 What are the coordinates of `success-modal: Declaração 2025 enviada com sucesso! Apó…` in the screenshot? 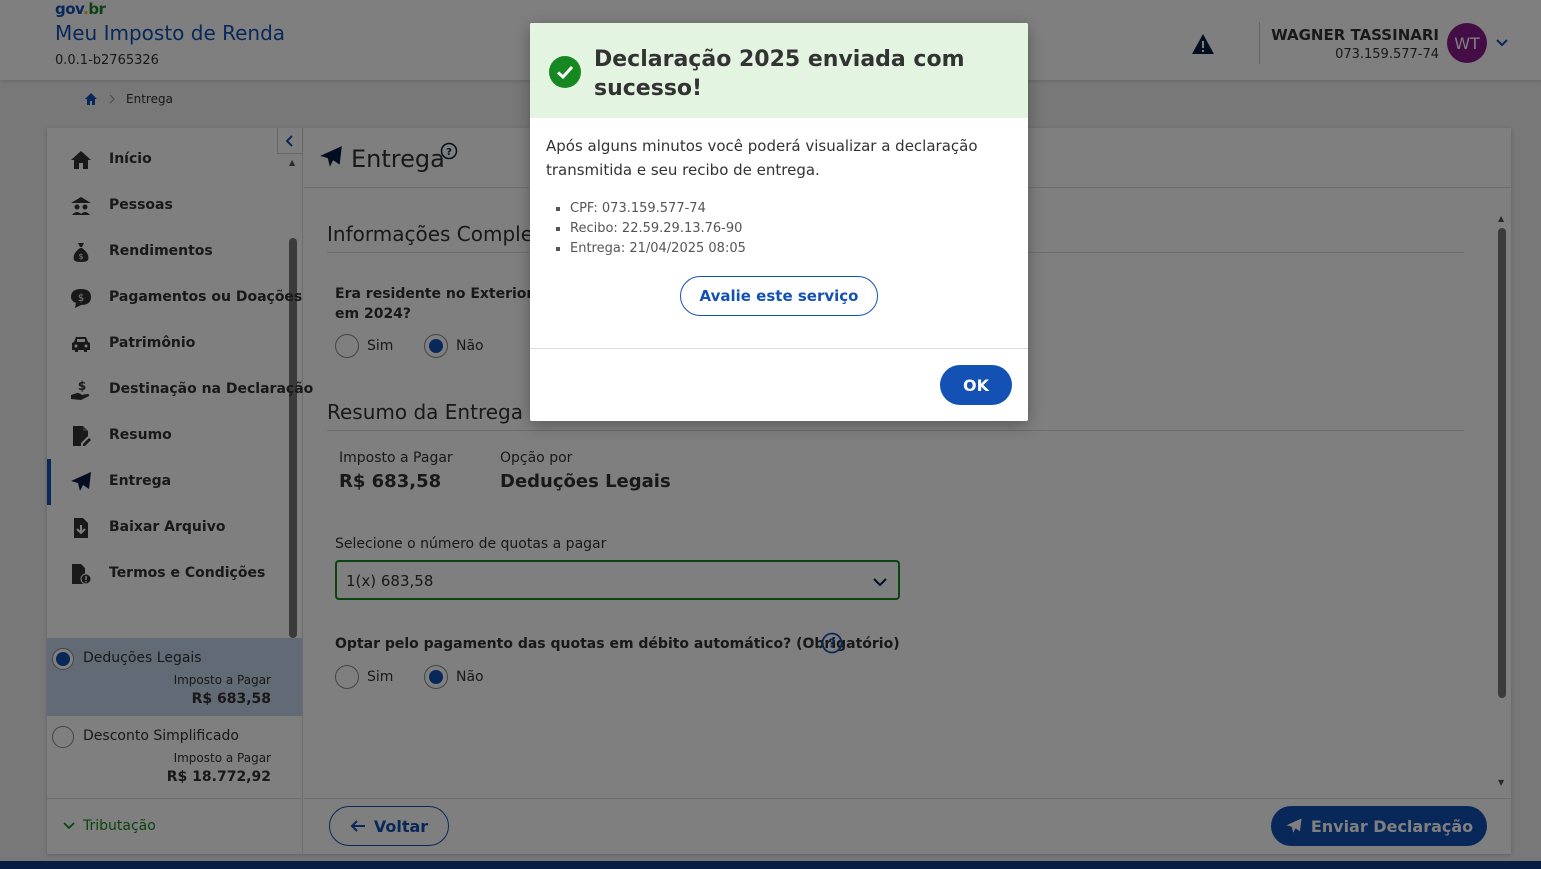 It's located at (779, 222).